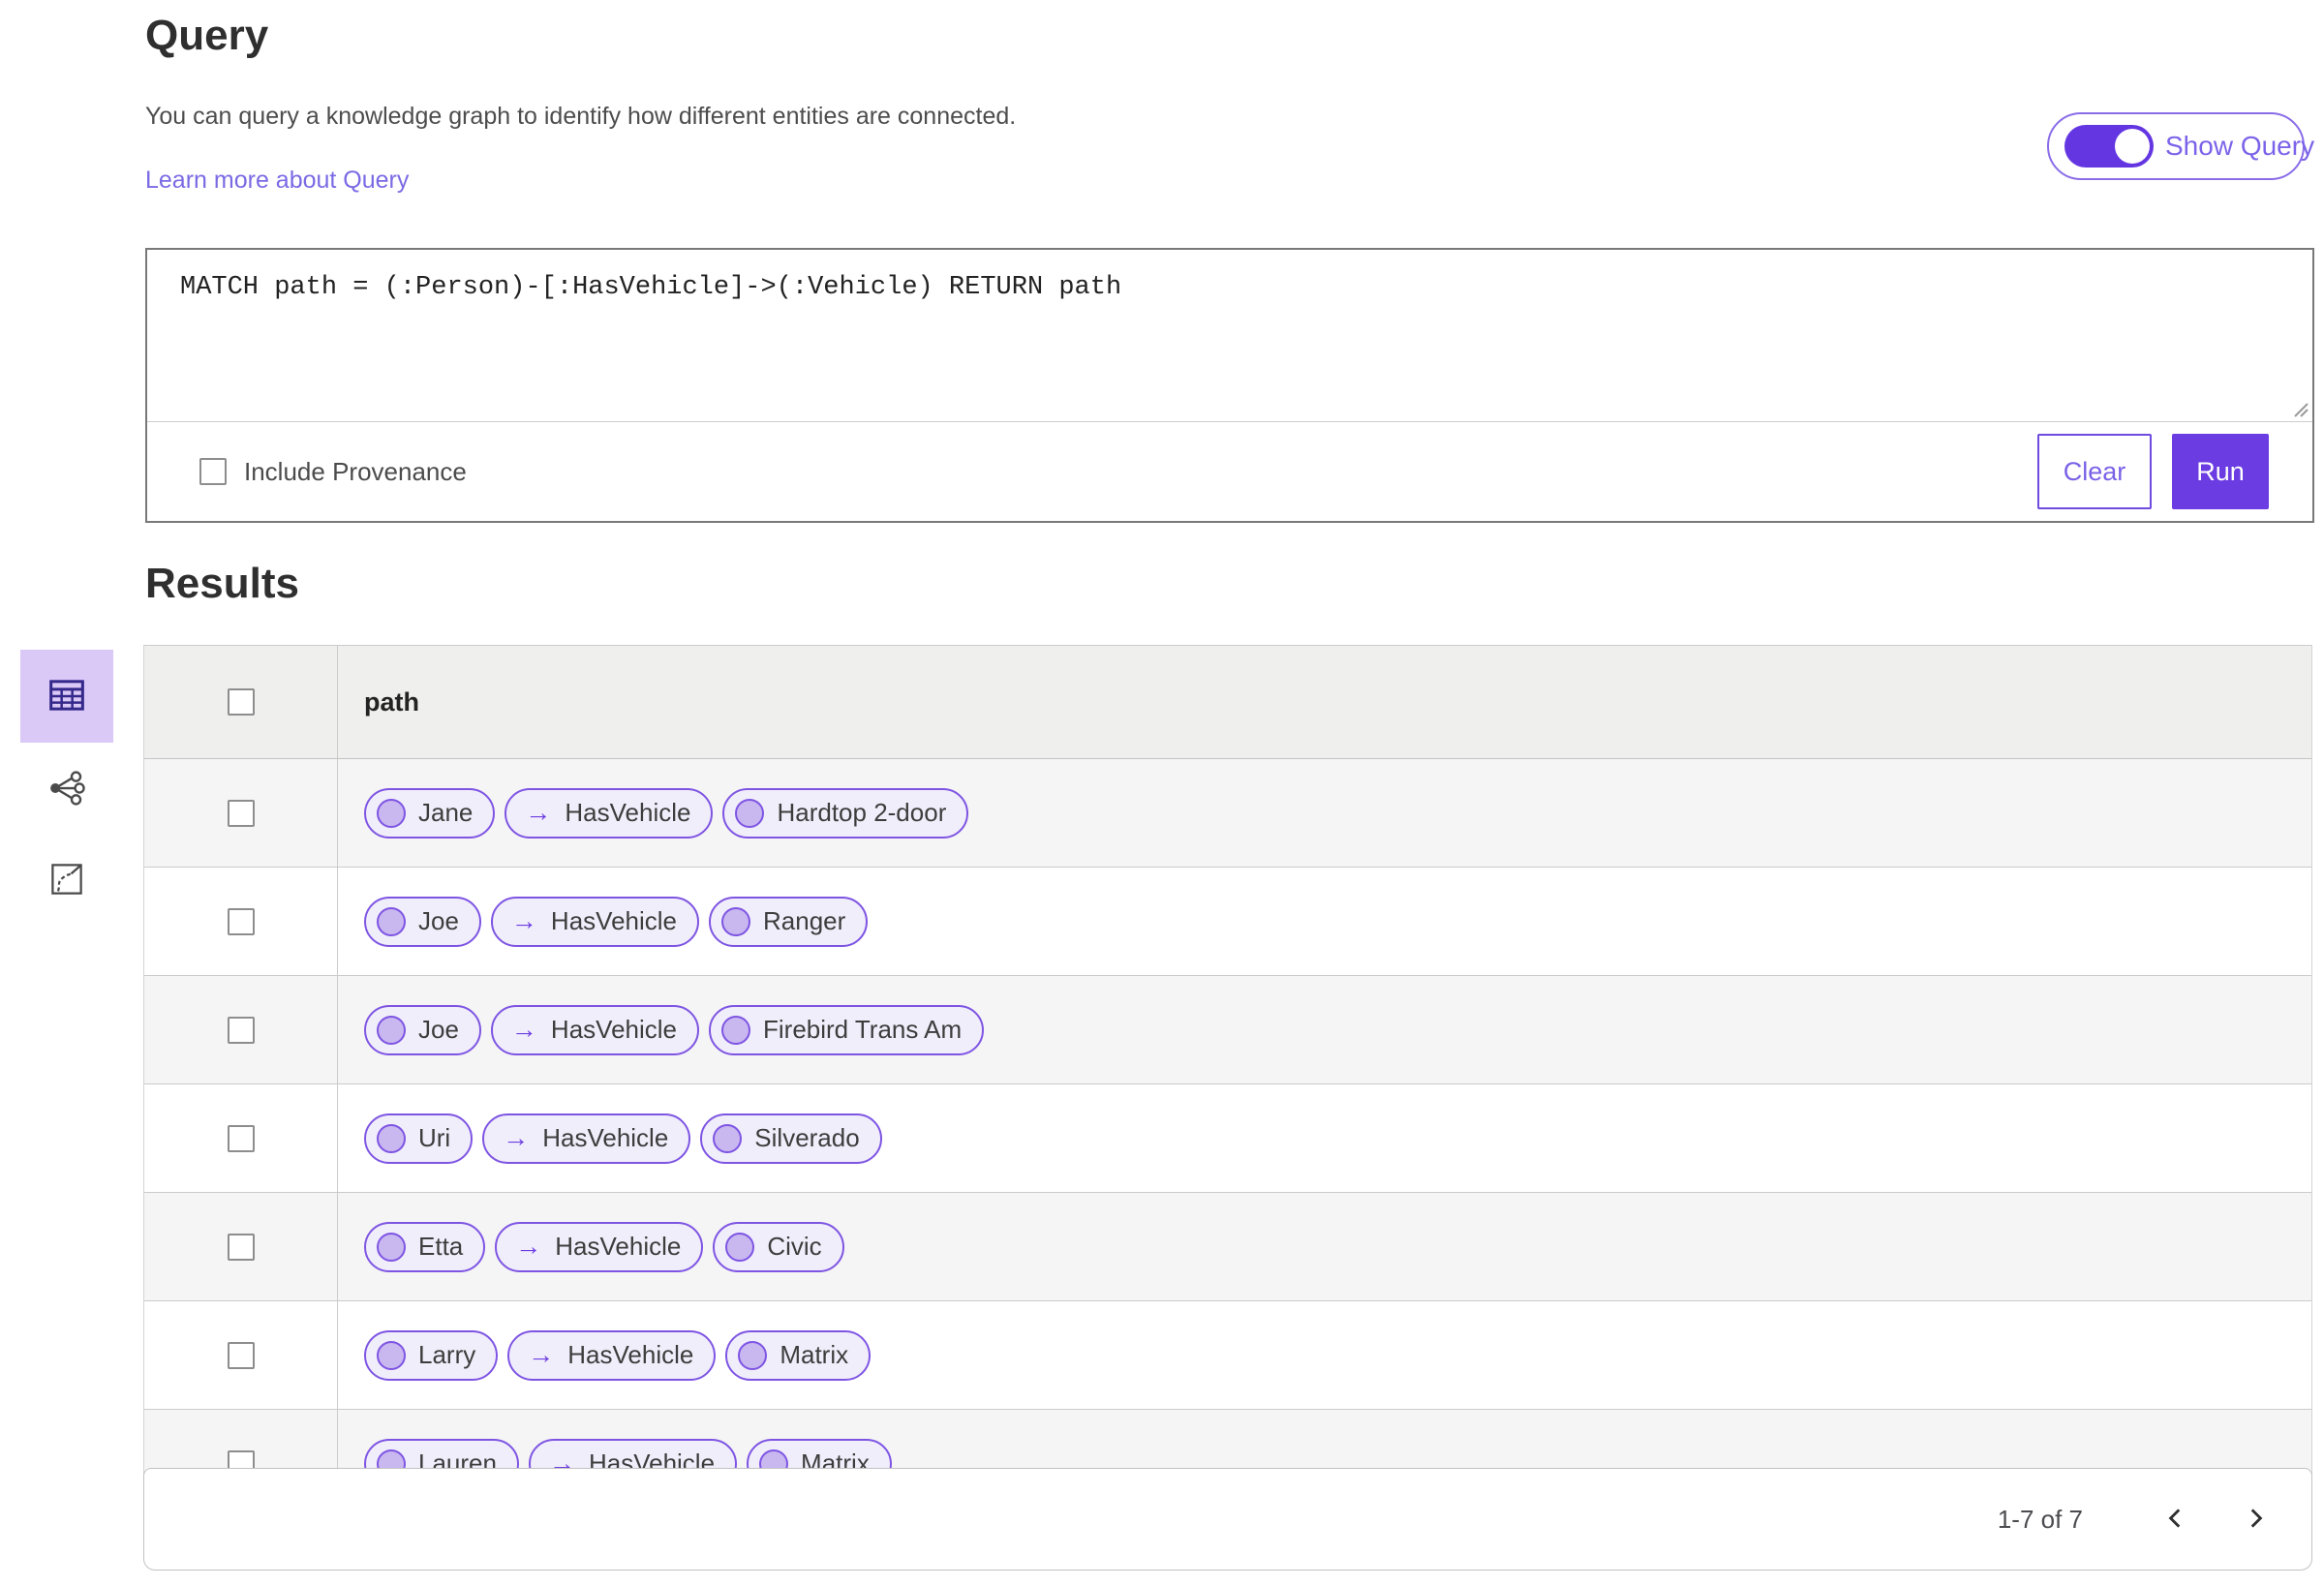 This screenshot has width=2324, height=1586. I want to click on include-provenance-checkbox, so click(213, 472).